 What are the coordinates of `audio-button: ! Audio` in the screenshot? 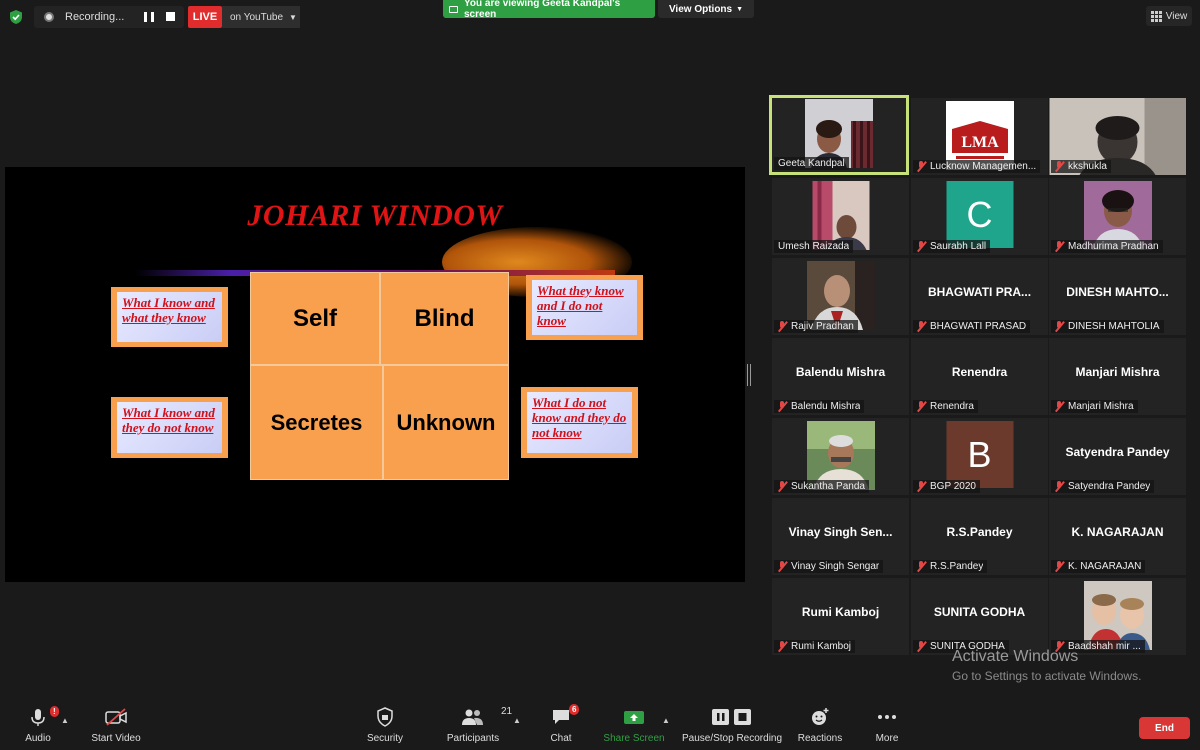 It's located at (38, 727).